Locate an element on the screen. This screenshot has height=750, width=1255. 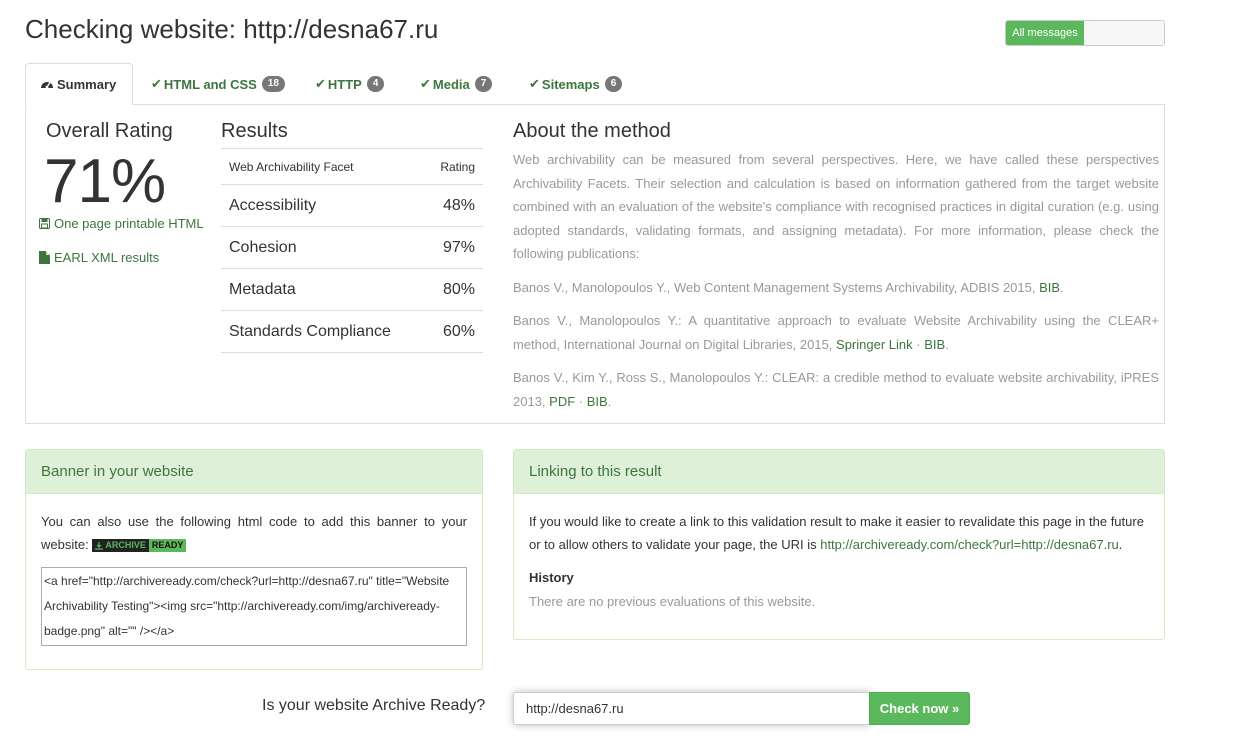
table-row: Accessibility 48% is located at coordinates (352, 205).